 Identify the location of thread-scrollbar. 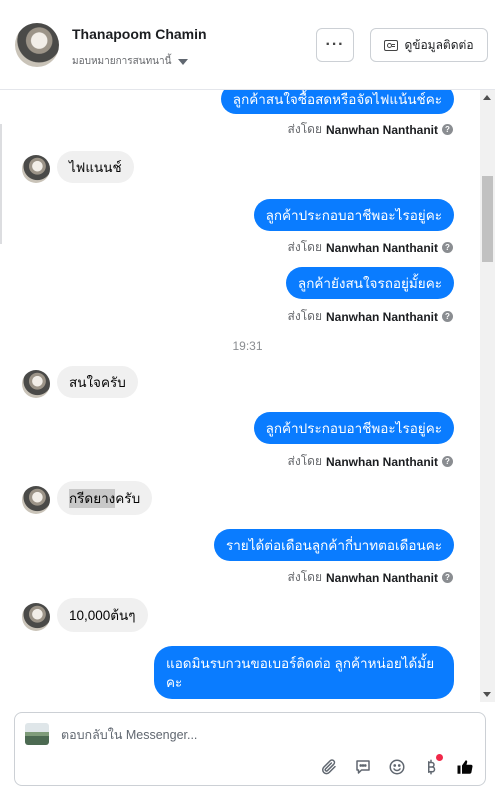
(487, 396).